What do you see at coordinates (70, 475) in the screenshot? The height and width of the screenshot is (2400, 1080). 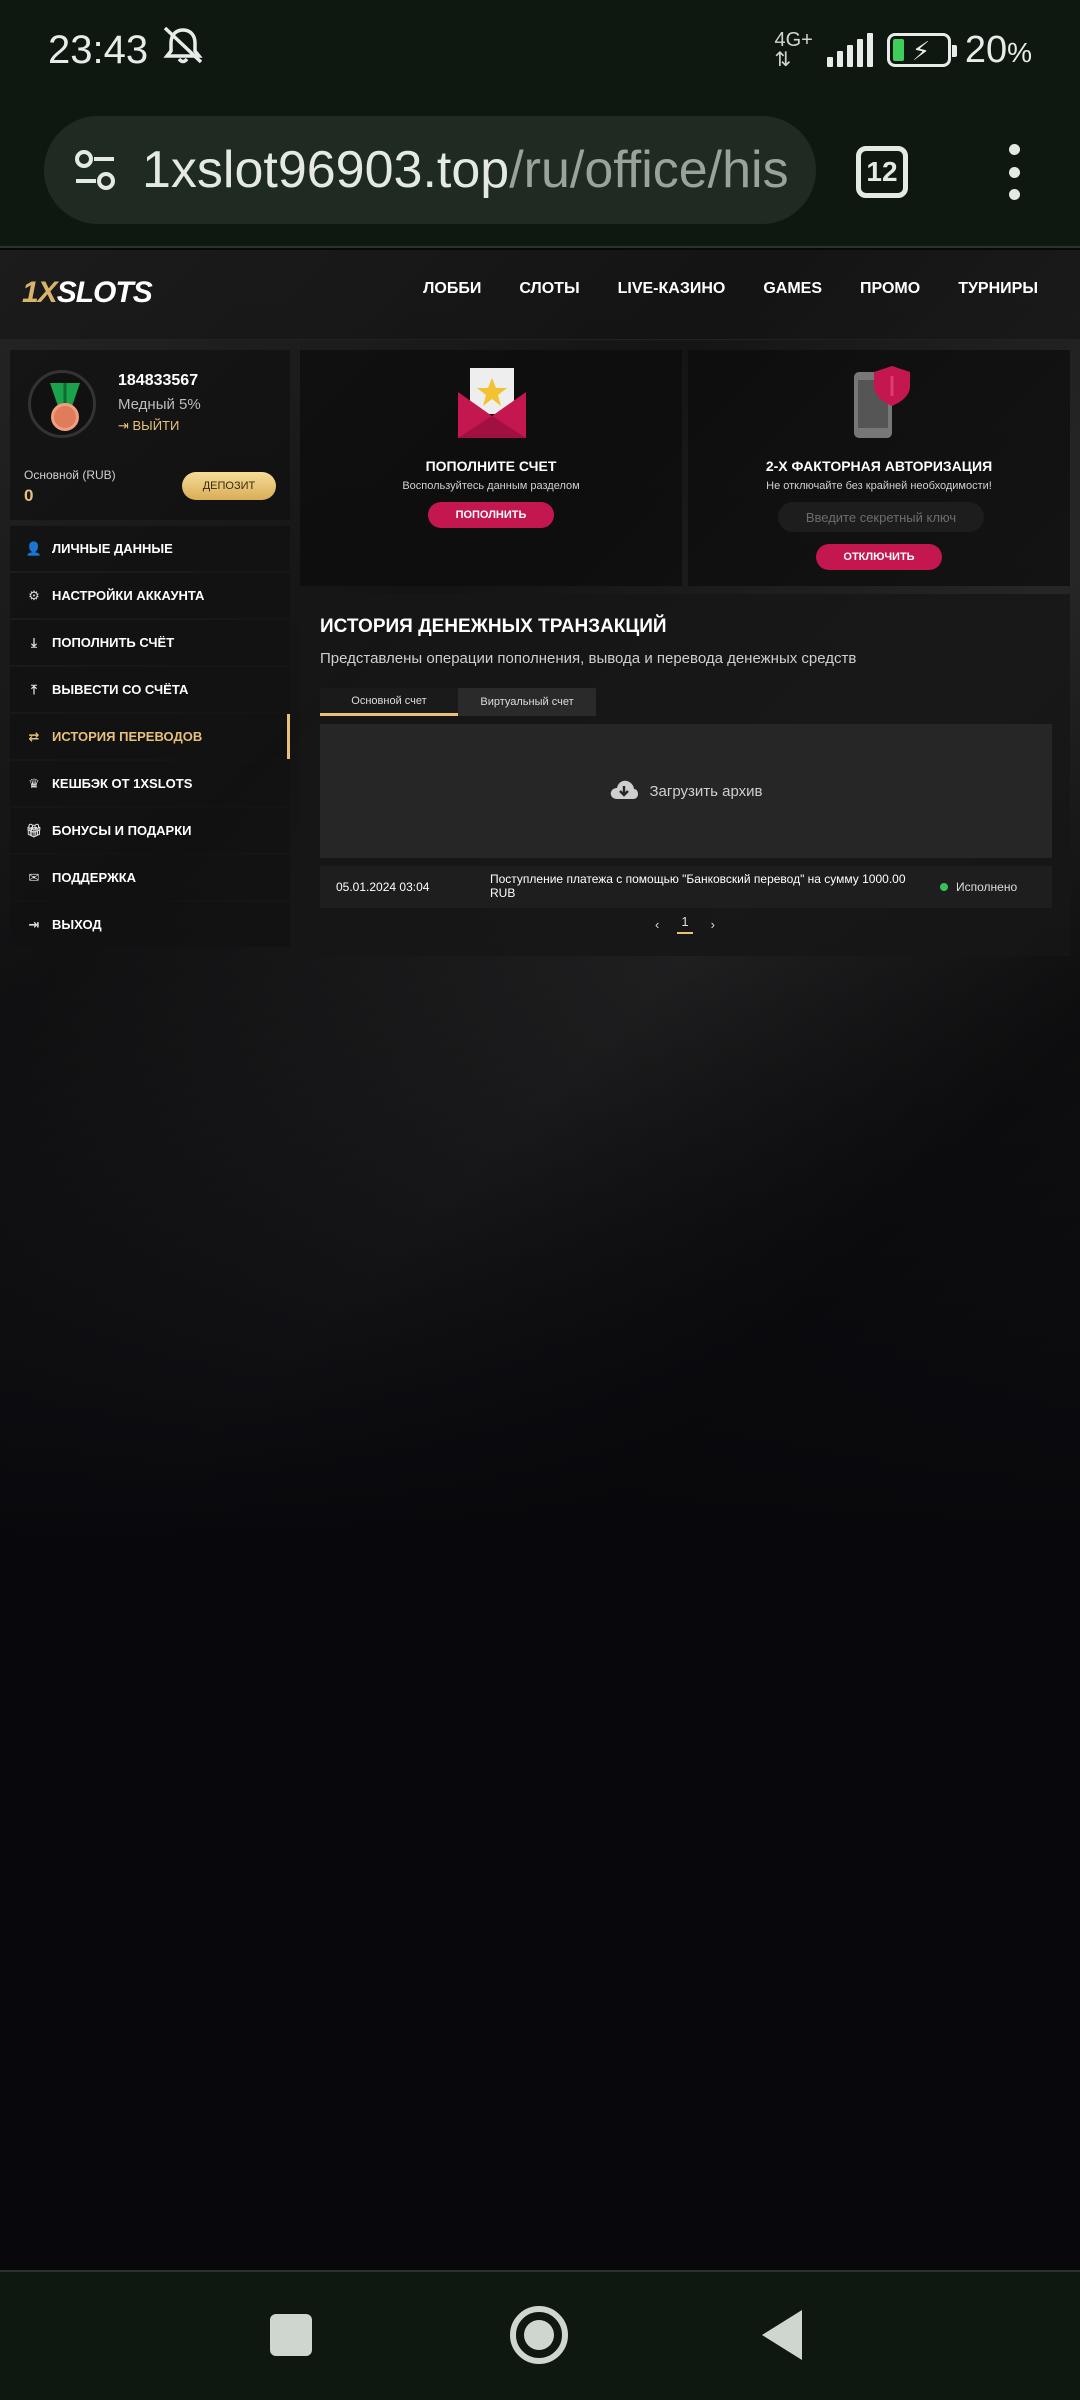 I see `account-label: Основной (RUB)` at bounding box center [70, 475].